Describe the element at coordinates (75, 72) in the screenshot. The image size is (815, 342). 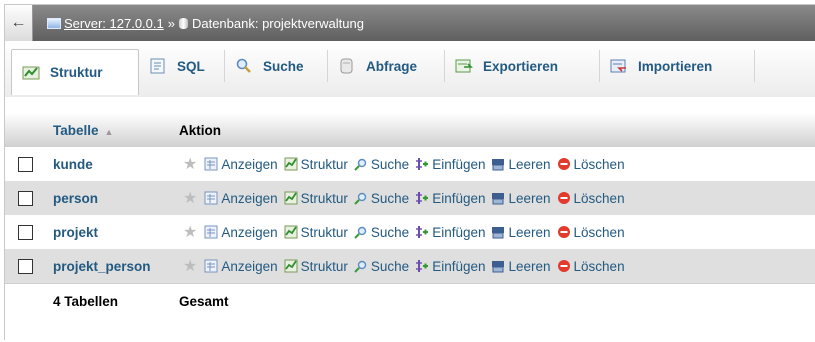
I see `tab-struktur: Struktur` at that location.